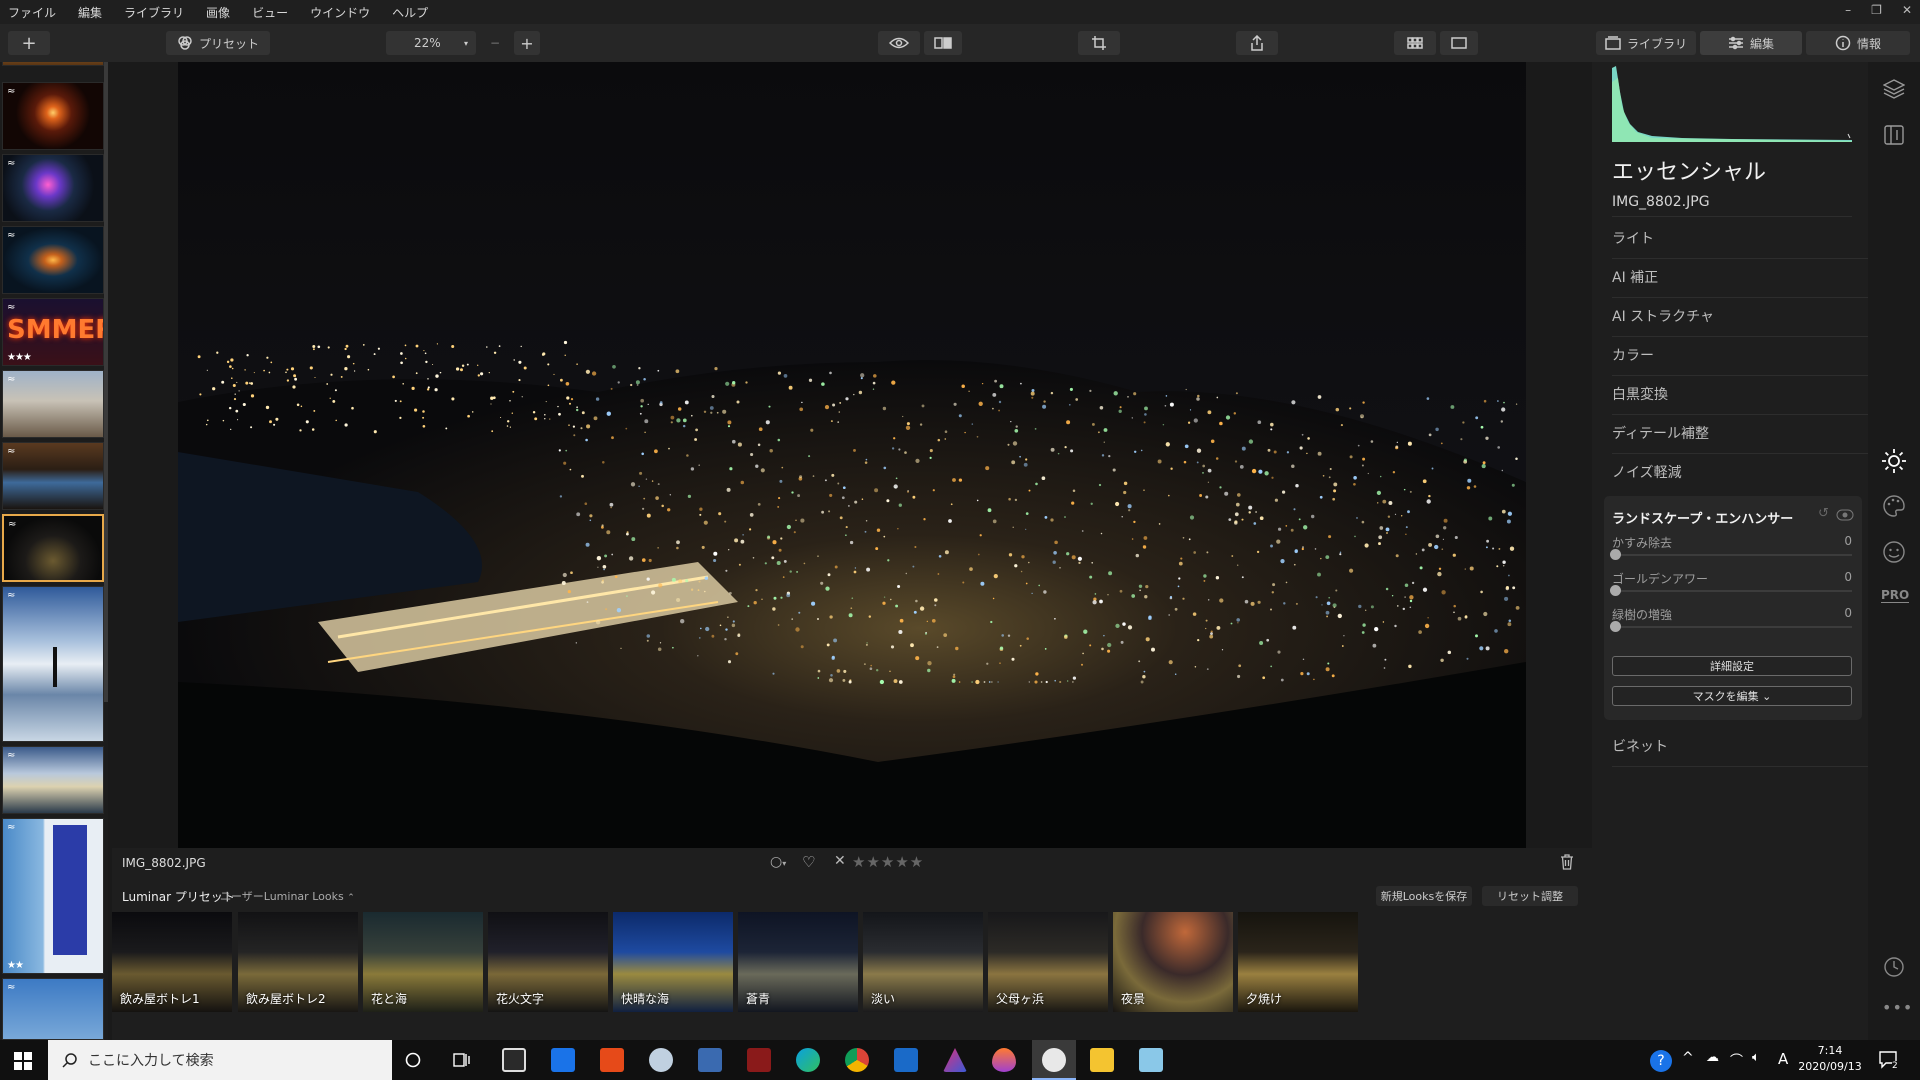 The height and width of the screenshot is (1080, 1920). Describe the element at coordinates (840, 861) in the screenshot. I see `reject-button: ✕` at that location.